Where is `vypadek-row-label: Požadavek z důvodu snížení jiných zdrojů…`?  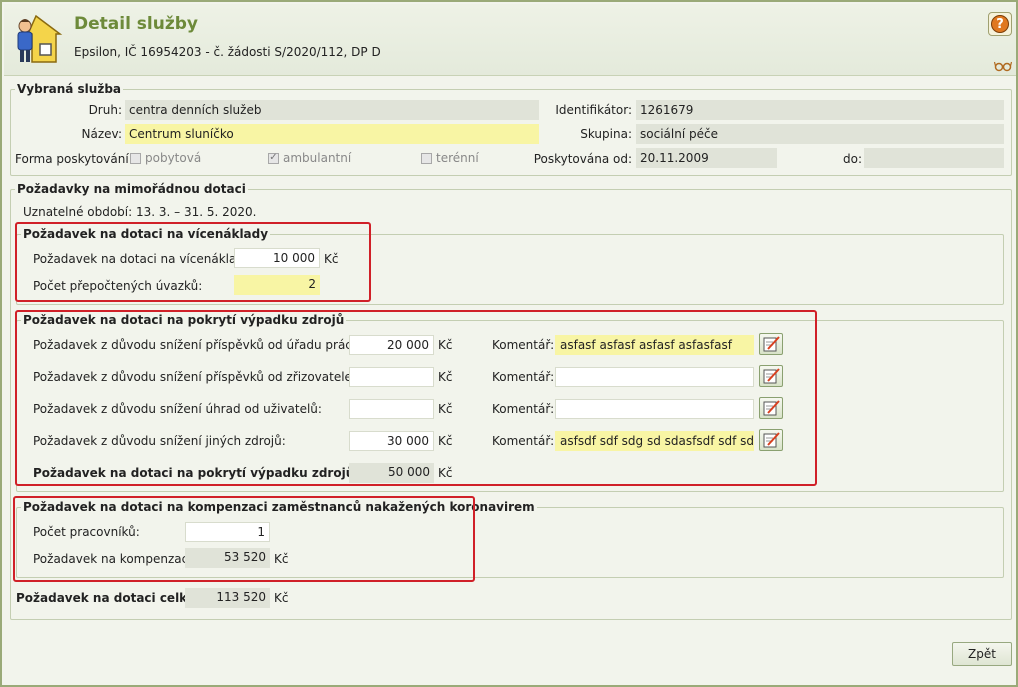
vypadek-row-label: Požadavek z důvodu snížení jiných zdrojů… is located at coordinates (159, 441).